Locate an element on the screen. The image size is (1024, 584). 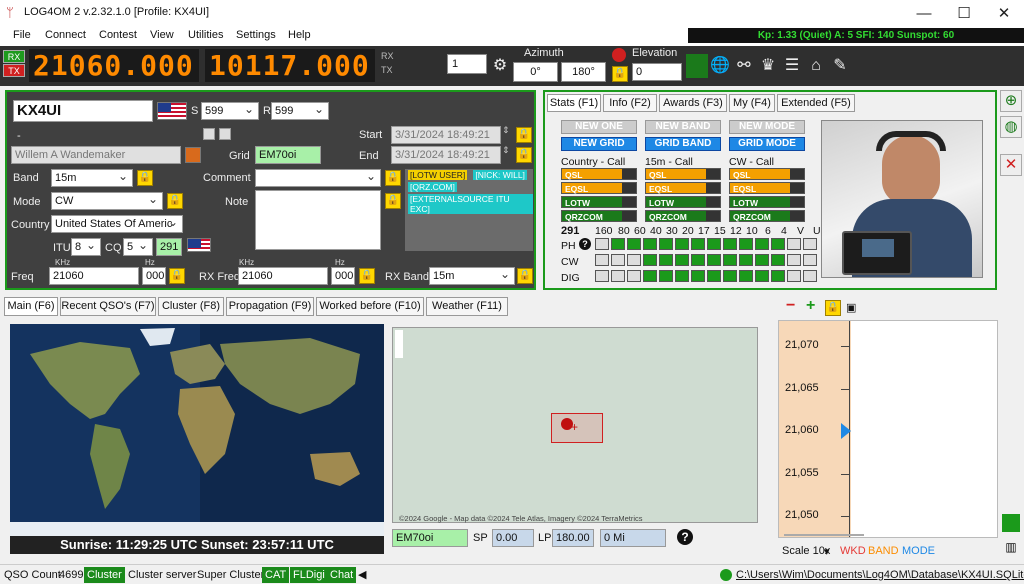
start-lock-icon: 🔒 is located at coordinates (524, 135).